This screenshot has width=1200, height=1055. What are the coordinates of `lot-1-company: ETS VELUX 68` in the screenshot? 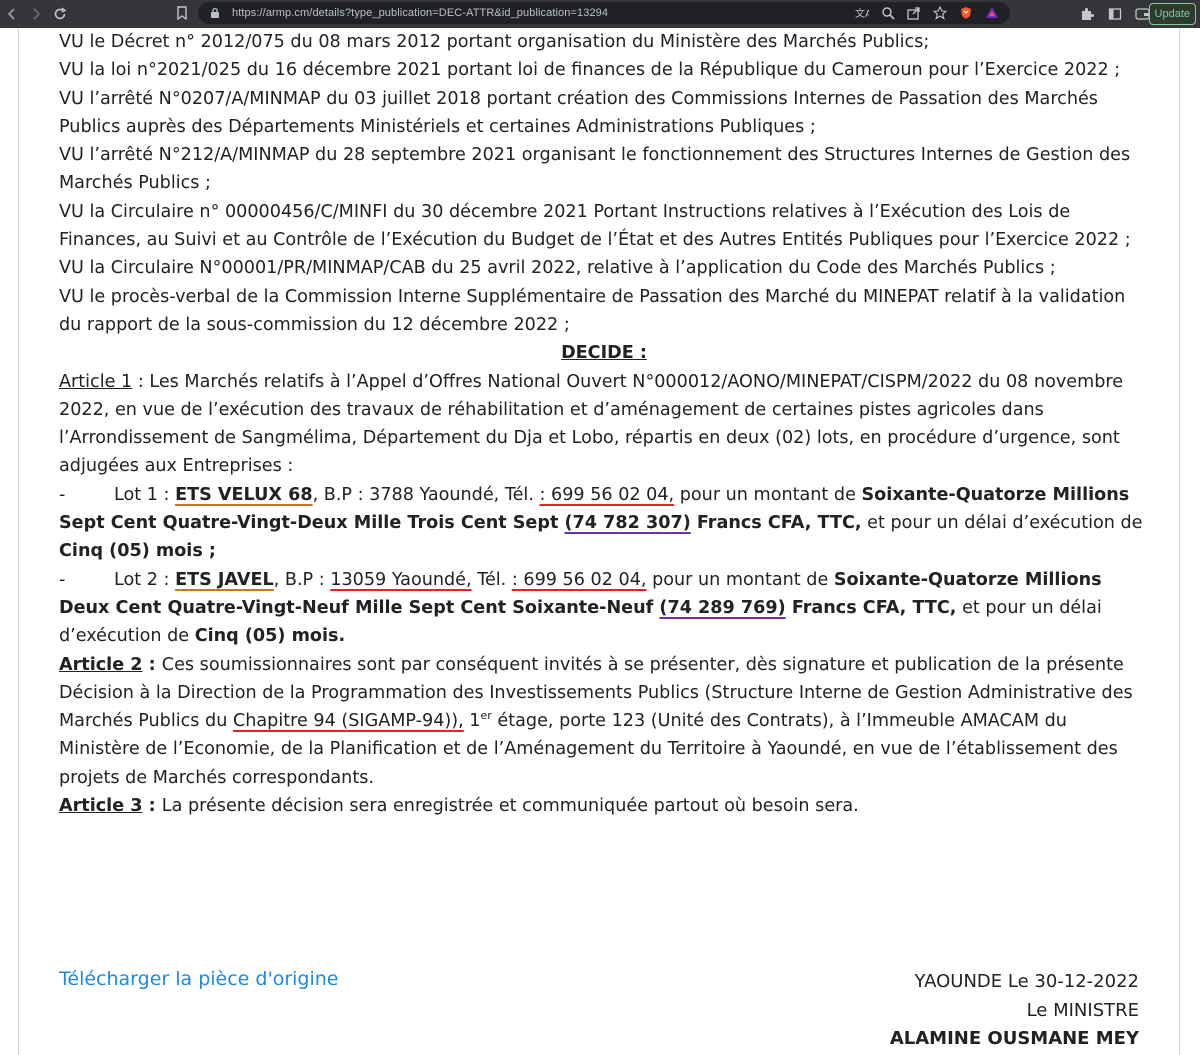 It's located at (244, 494).